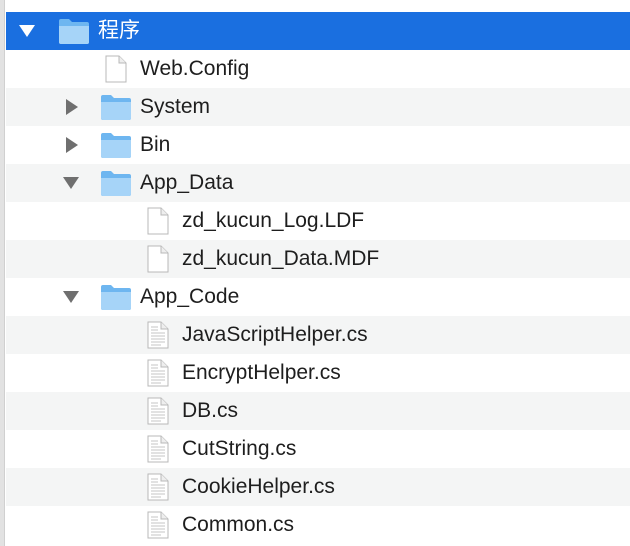 Image resolution: width=630 pixels, height=546 pixels. Describe the element at coordinates (318, 411) in the screenshot. I see `tree-row-file: DB.cs` at that location.